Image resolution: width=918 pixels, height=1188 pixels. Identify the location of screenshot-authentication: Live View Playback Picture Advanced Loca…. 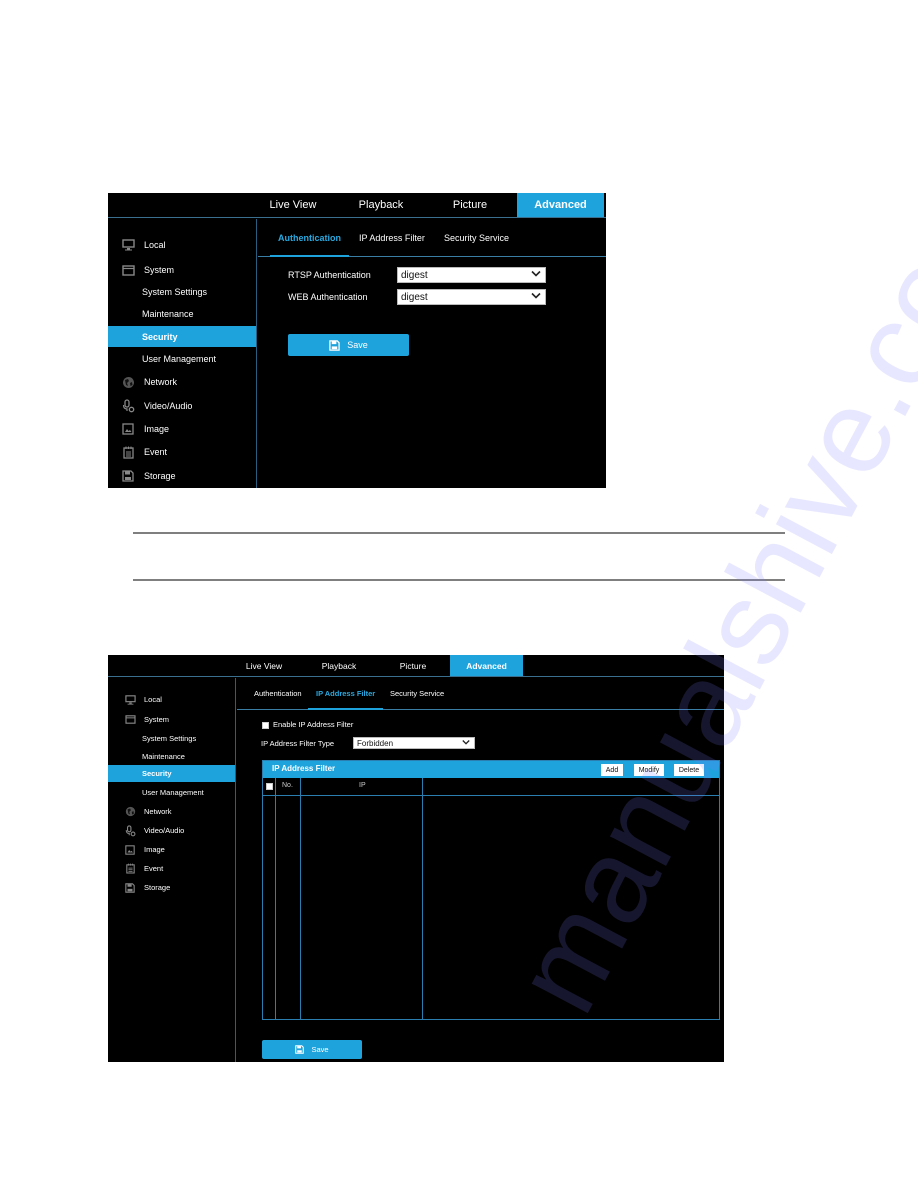
(357, 340).